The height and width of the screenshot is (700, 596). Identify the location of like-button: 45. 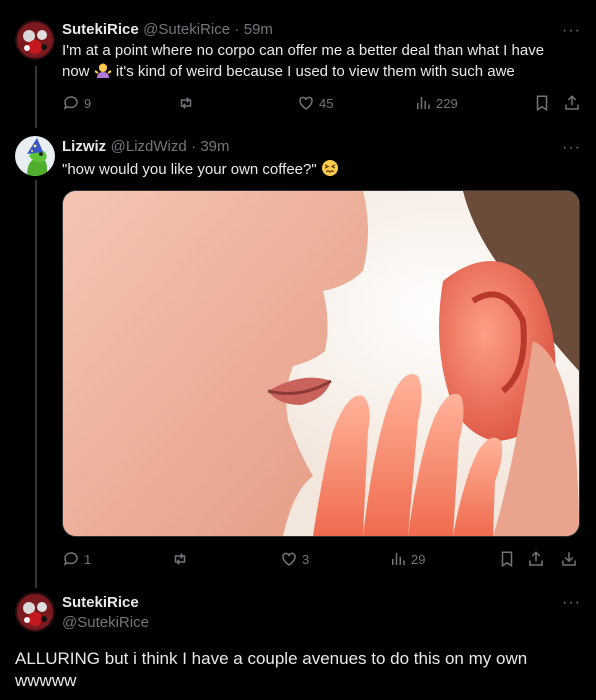
(315, 103).